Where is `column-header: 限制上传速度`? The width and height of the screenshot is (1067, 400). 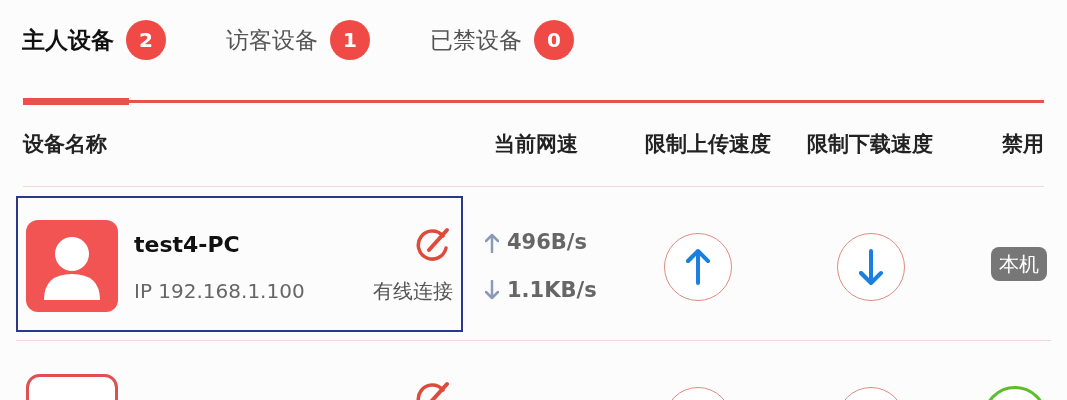 column-header: 限制上传速度 is located at coordinates (707, 144).